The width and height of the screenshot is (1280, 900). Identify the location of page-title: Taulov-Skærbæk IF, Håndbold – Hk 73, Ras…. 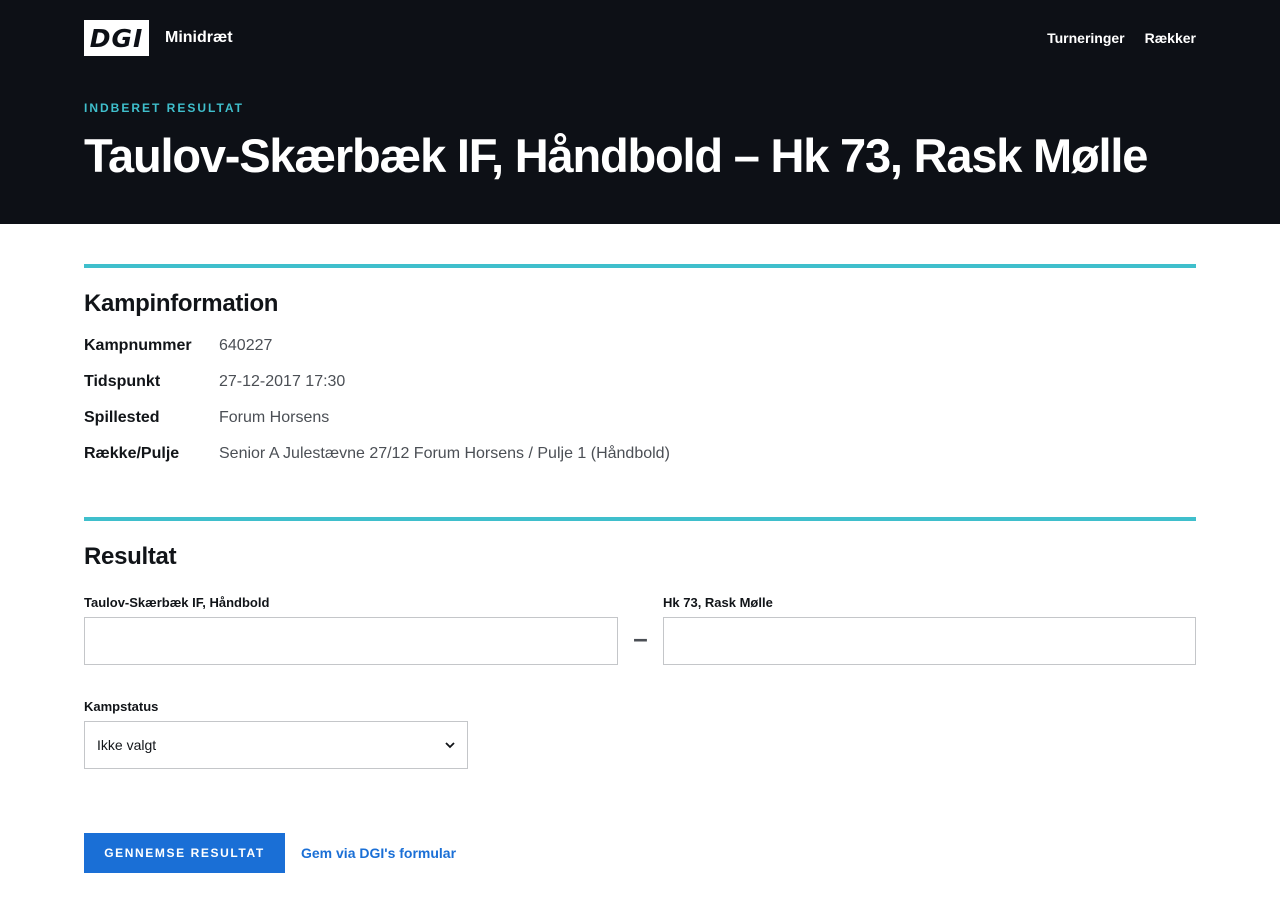
(616, 155).